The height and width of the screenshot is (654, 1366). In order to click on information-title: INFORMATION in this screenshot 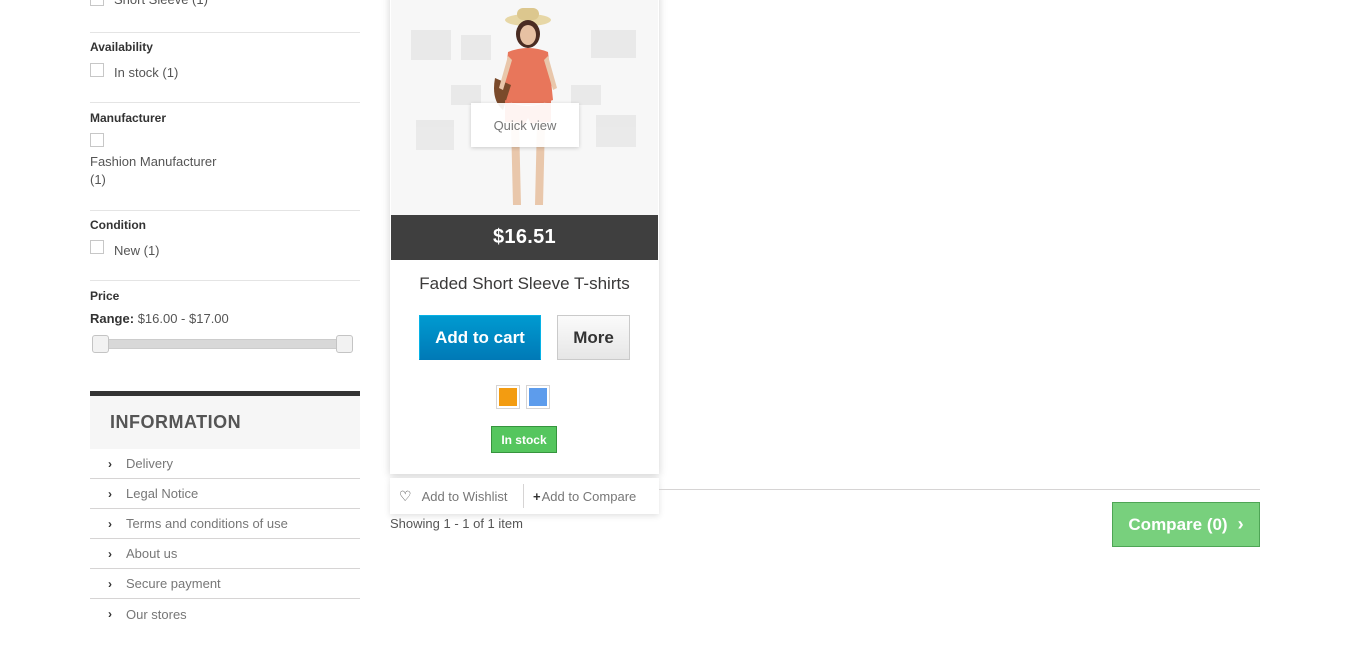, I will do `click(225, 420)`.